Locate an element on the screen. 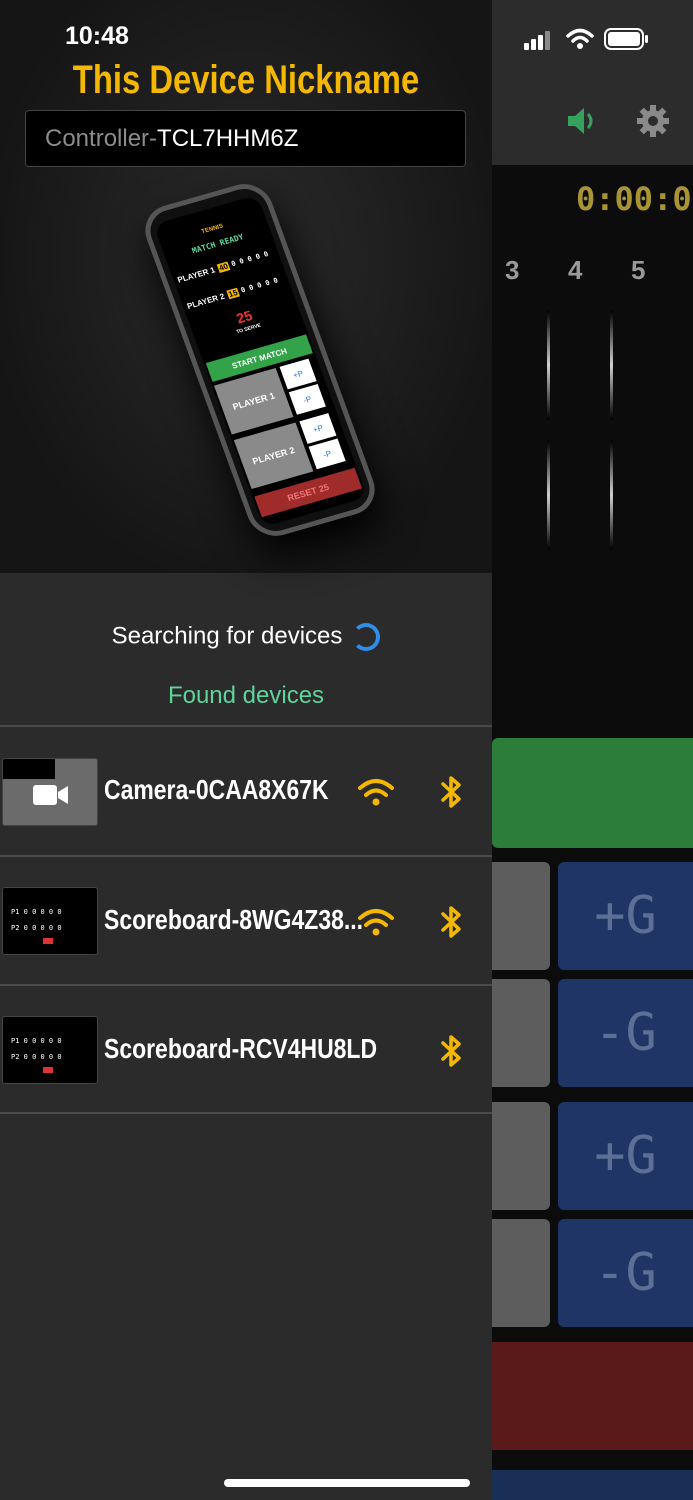 This screenshot has height=1500, width=693. device-row: Camera-0CAA8X67K is located at coordinates (246, 791).